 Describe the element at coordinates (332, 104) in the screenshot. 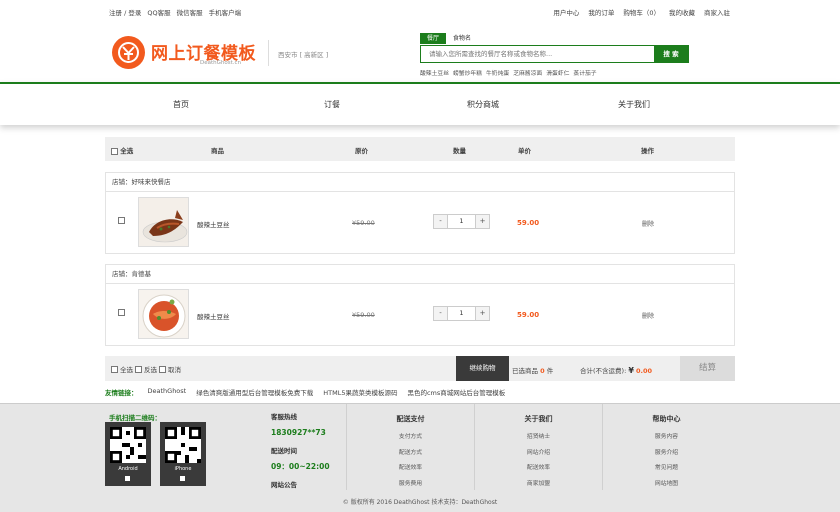

I see `nav-order: 订餐` at that location.